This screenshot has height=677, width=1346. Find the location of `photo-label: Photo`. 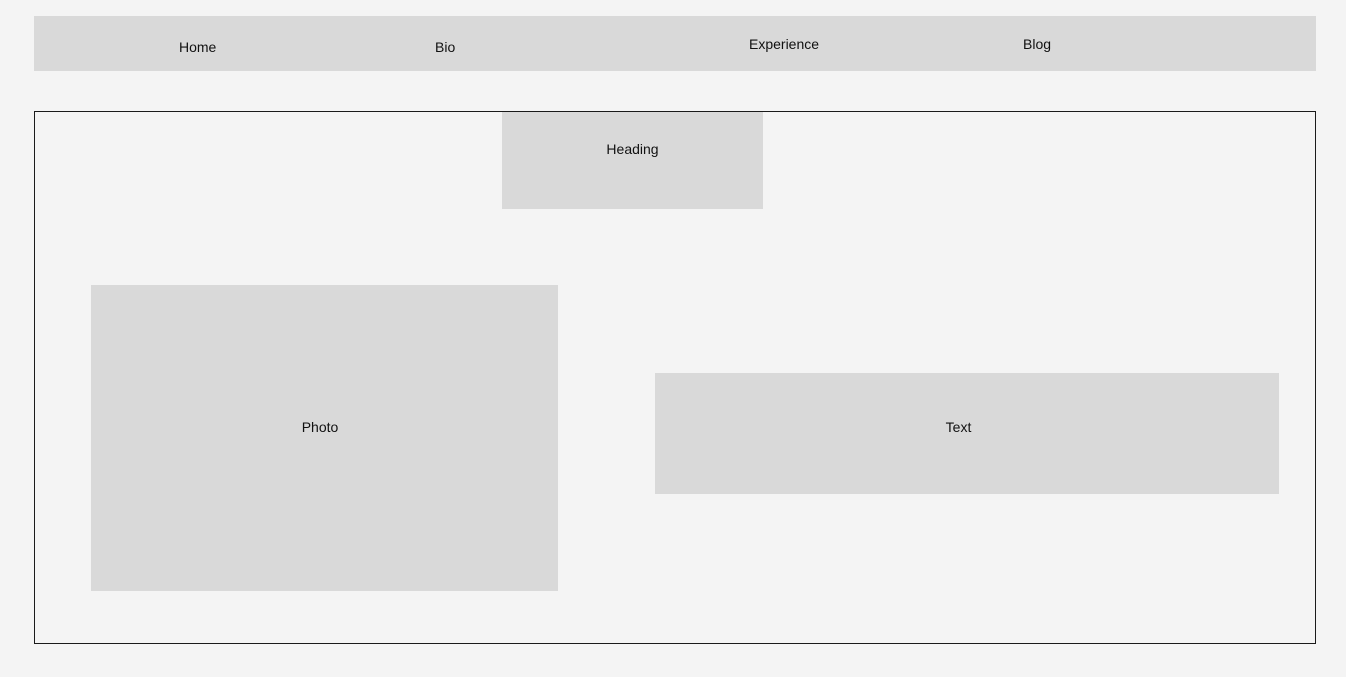

photo-label: Photo is located at coordinates (320, 427).